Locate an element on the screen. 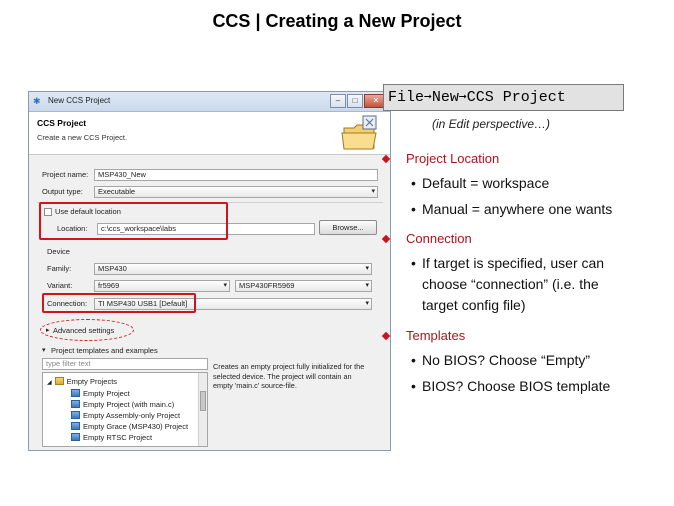 This screenshot has height=506, width=674. bullet-connection-line3: target config file) is located at coordinates (474, 305).